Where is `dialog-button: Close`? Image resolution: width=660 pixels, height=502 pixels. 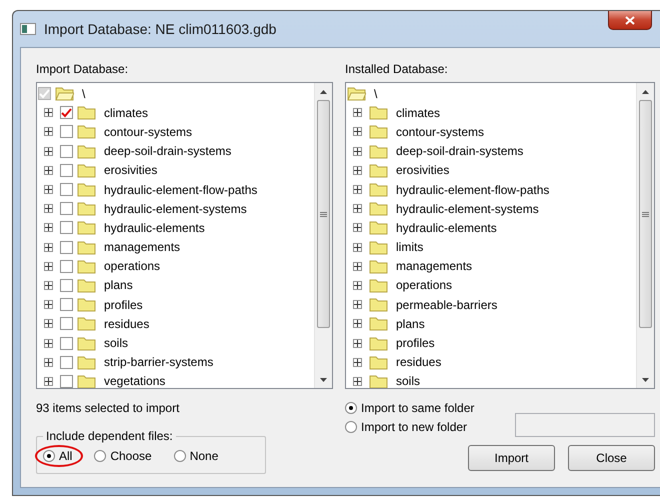 dialog-button: Close is located at coordinates (611, 458).